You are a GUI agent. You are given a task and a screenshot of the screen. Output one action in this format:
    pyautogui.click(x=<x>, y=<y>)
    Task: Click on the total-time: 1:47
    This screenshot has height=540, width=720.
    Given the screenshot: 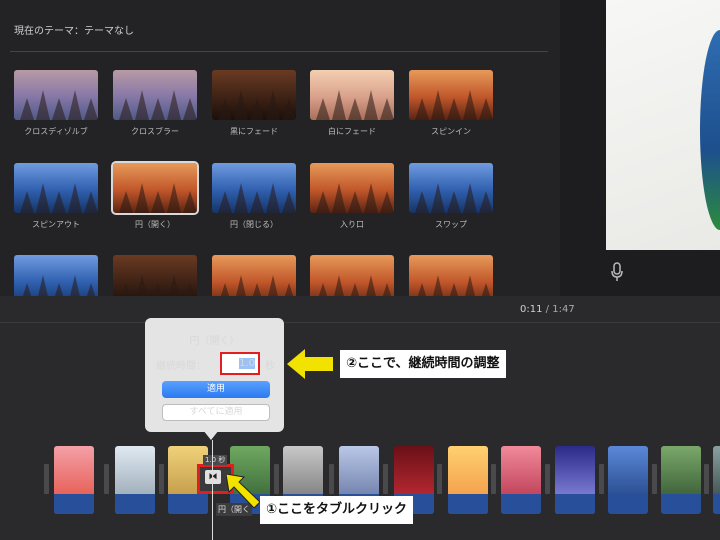 What is the action you would take?
    pyautogui.click(x=563, y=309)
    